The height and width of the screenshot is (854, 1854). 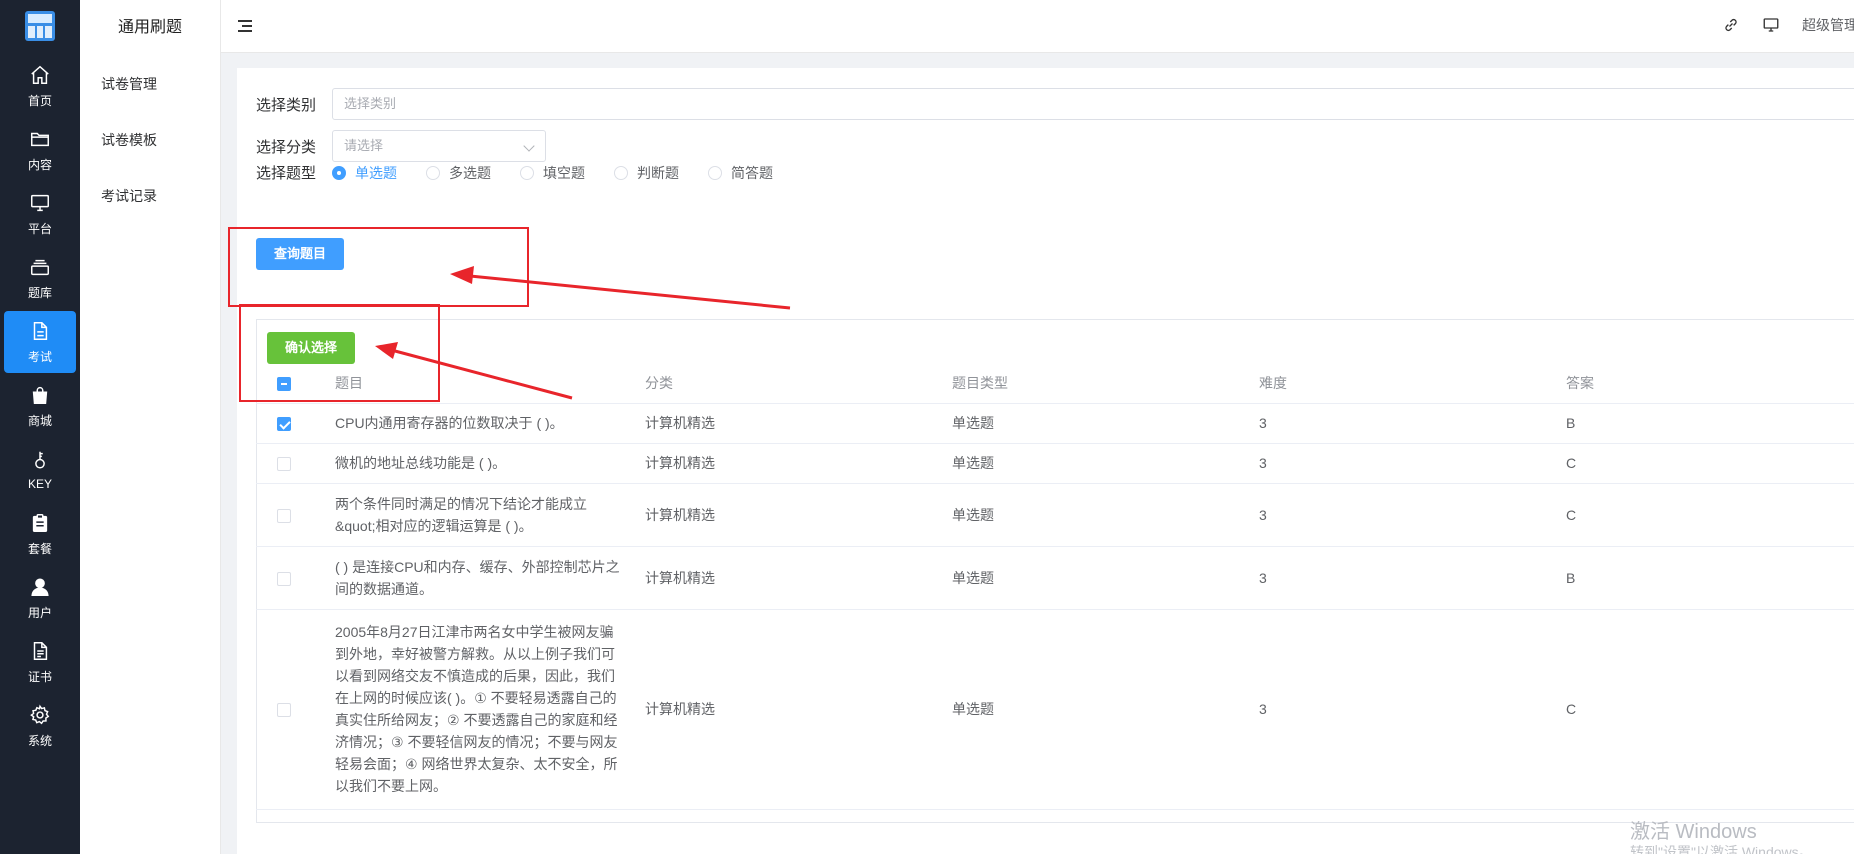 I want to click on admin-user-name: 超级管理员, so click(x=1828, y=25).